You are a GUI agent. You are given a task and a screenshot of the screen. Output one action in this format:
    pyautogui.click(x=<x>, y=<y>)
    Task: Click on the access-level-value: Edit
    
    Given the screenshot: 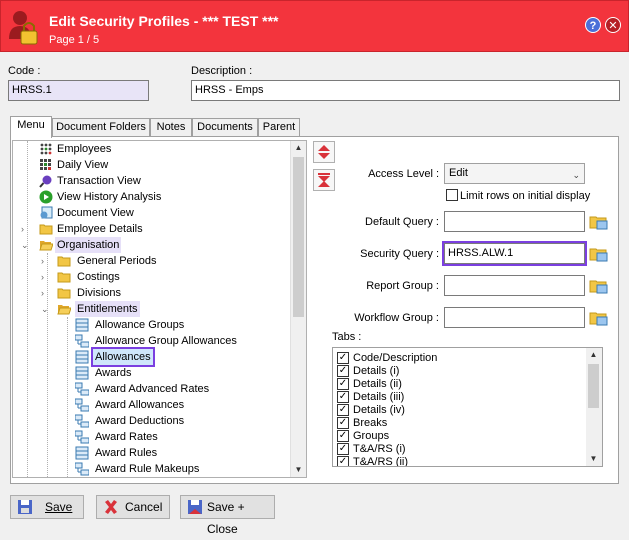 What is the action you would take?
    pyautogui.click(x=458, y=173)
    